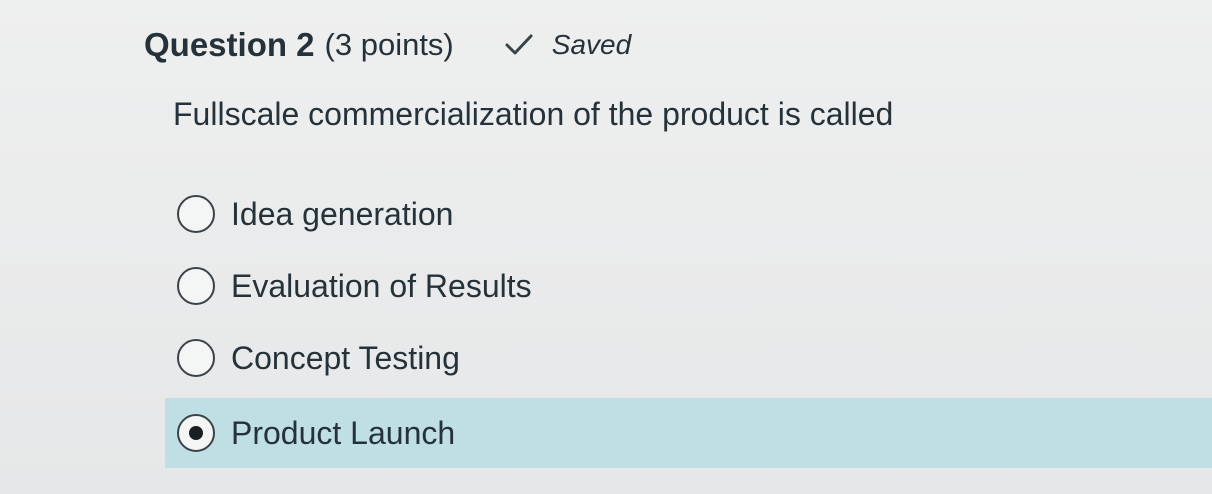 Image resolution: width=1212 pixels, height=494 pixels. I want to click on question-points: (3 points), so click(389, 44).